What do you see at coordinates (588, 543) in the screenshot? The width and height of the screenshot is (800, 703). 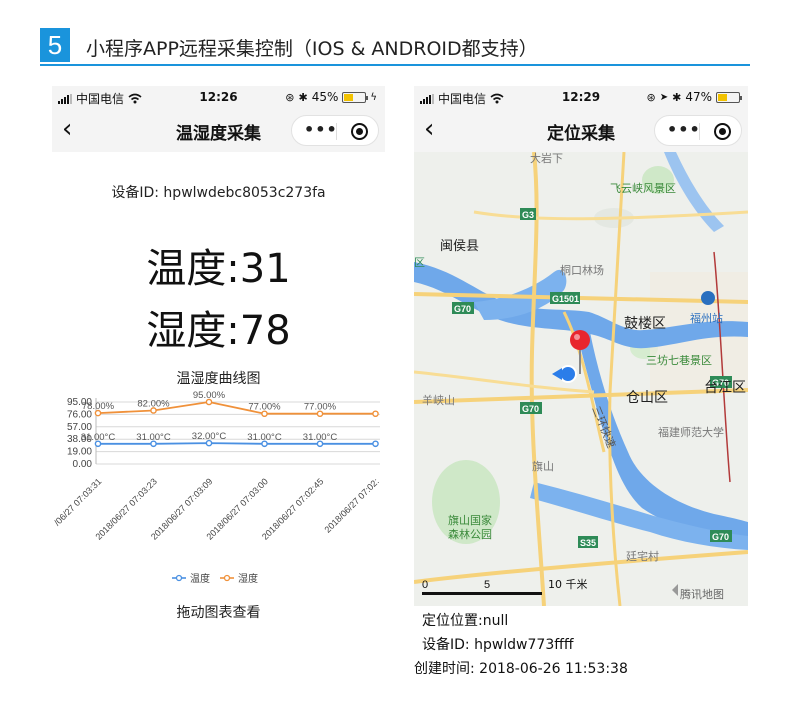 I see `highway-shield: S35` at bounding box center [588, 543].